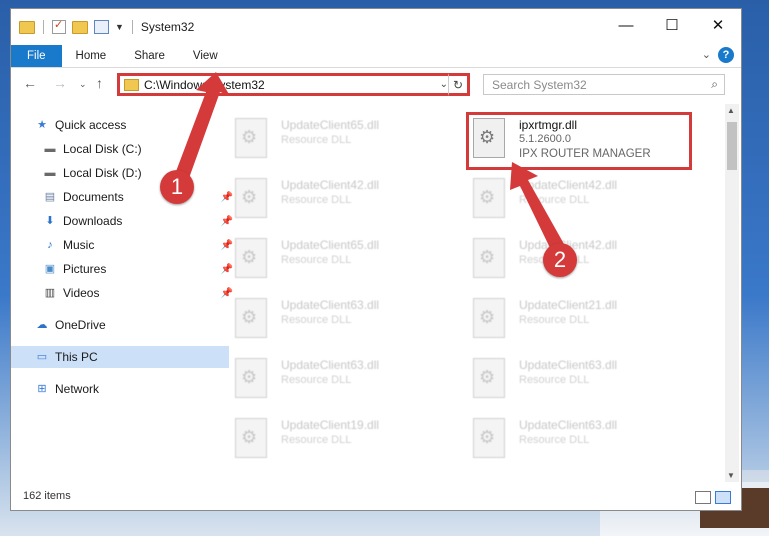 The height and width of the screenshot is (536, 769). I want to click on address-bar: C:\Windows\System32 ⌄, so click(287, 84).